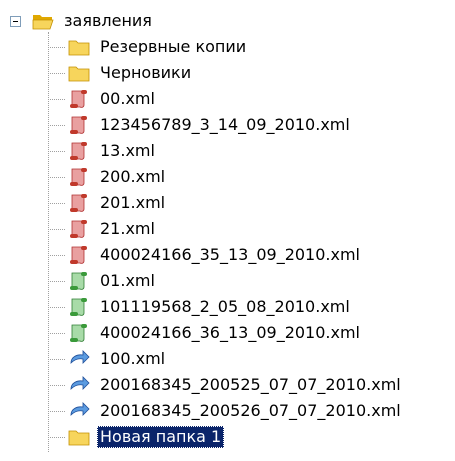 The height and width of the screenshot is (461, 455). I want to click on tree-node-folder-new: Новая папка 1, so click(146, 437).